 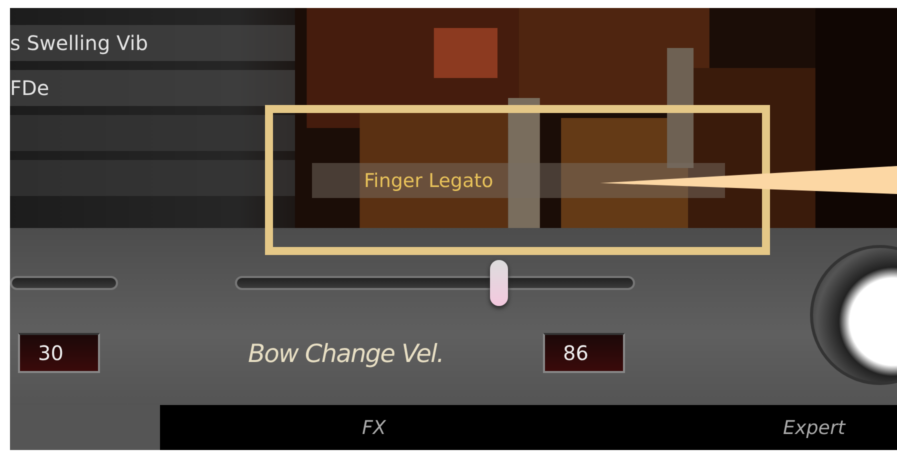 What do you see at coordinates (374, 427) in the screenshot?
I see `tab: FX` at bounding box center [374, 427].